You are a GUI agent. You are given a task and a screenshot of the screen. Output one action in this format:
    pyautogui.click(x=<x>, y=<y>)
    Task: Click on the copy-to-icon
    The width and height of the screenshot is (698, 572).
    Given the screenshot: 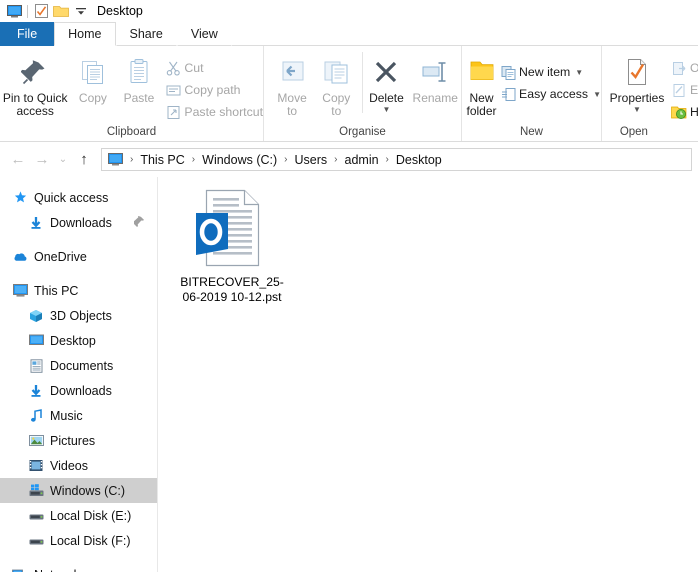 What is the action you would take?
    pyautogui.click(x=336, y=72)
    